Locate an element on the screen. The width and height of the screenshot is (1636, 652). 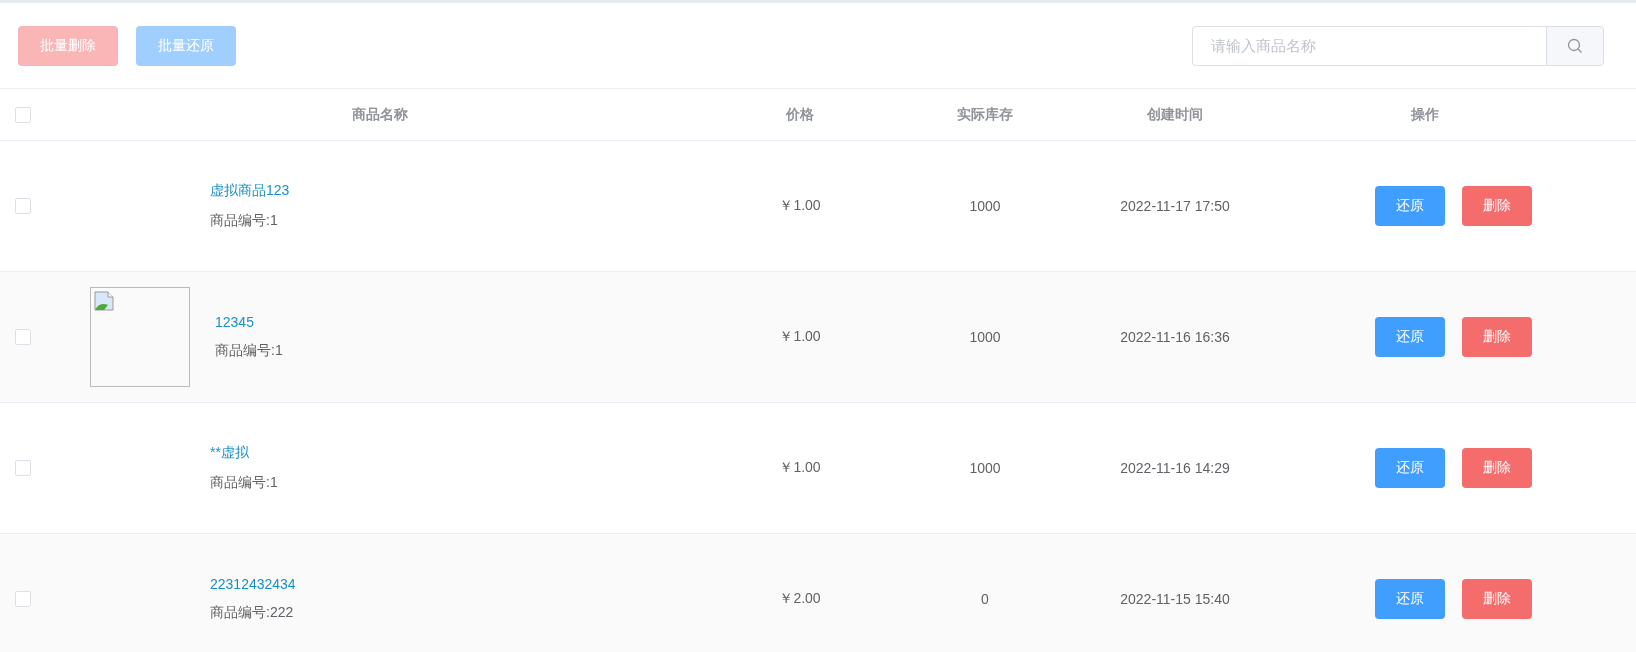
select-all-checkbox is located at coordinates (23, 114).